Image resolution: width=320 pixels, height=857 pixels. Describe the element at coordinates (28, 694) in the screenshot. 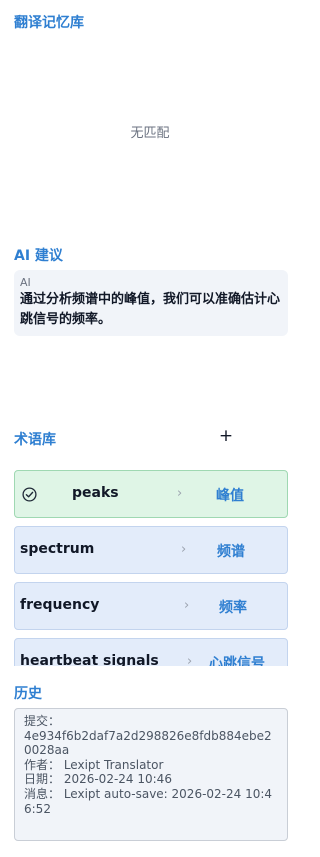

I see `history-title: 历史` at that location.